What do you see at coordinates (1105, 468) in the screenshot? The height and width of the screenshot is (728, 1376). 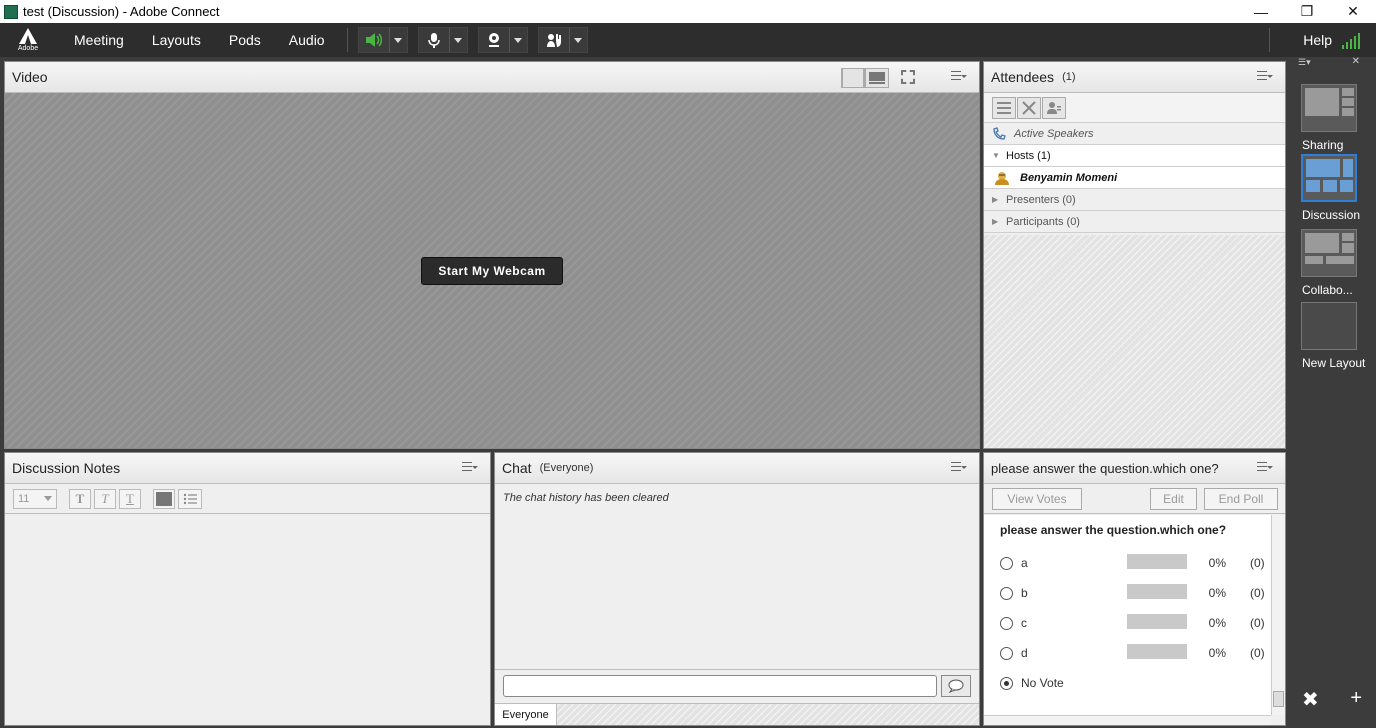 I see `poll-pod-title: please answer the question.which one?` at bounding box center [1105, 468].